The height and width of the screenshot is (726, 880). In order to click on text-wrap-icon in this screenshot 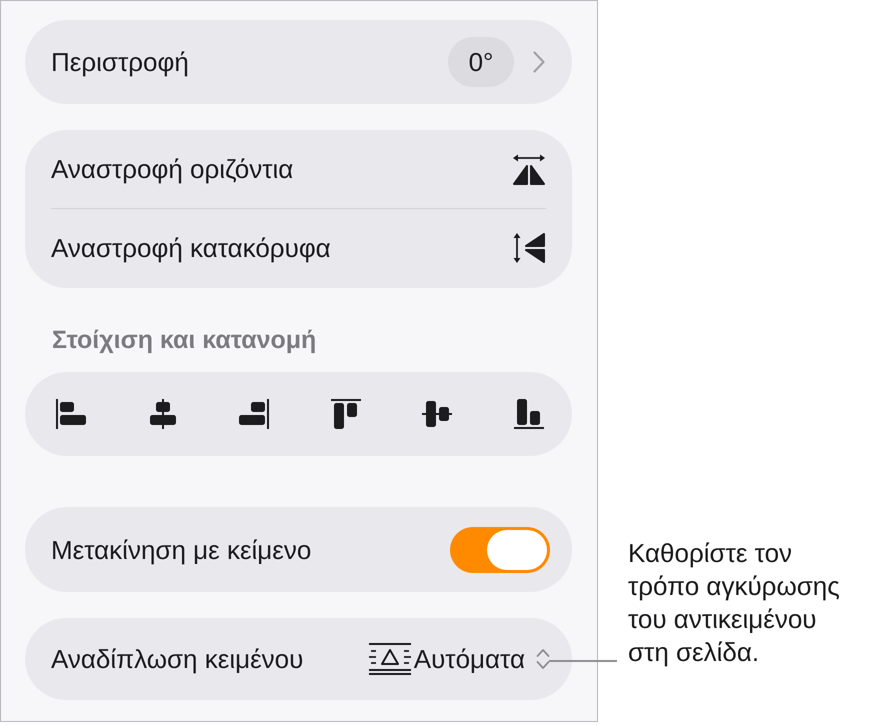, I will do `click(389, 659)`.